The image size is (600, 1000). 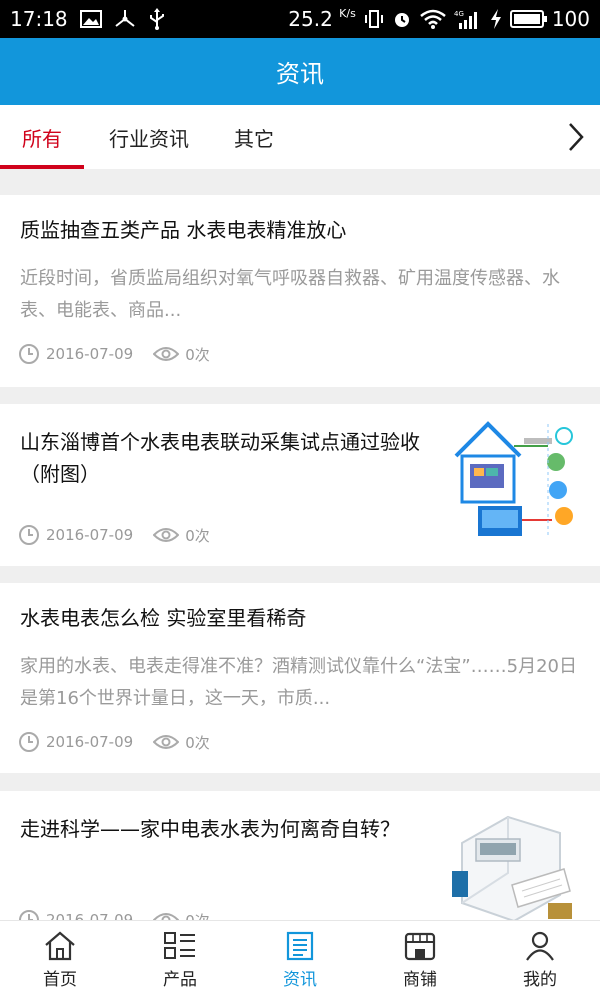 I want to click on store-icon, so click(x=420, y=946).